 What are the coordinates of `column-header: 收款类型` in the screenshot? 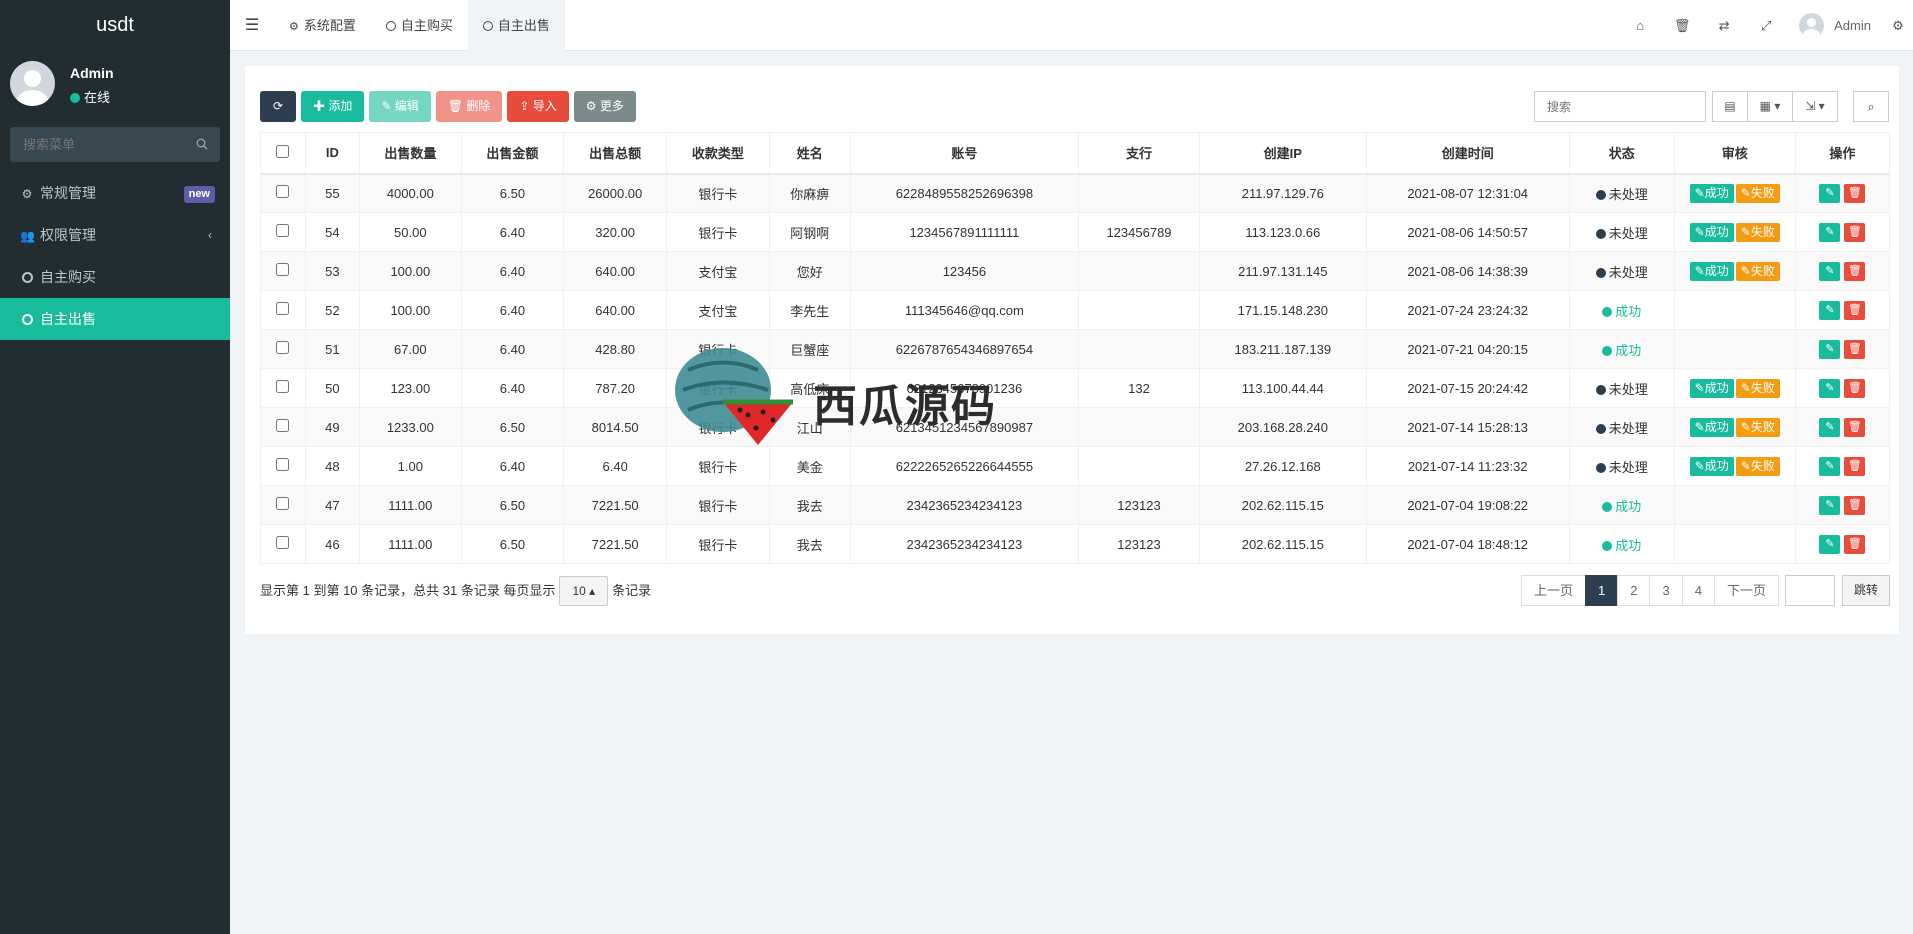 It's located at (718, 153).